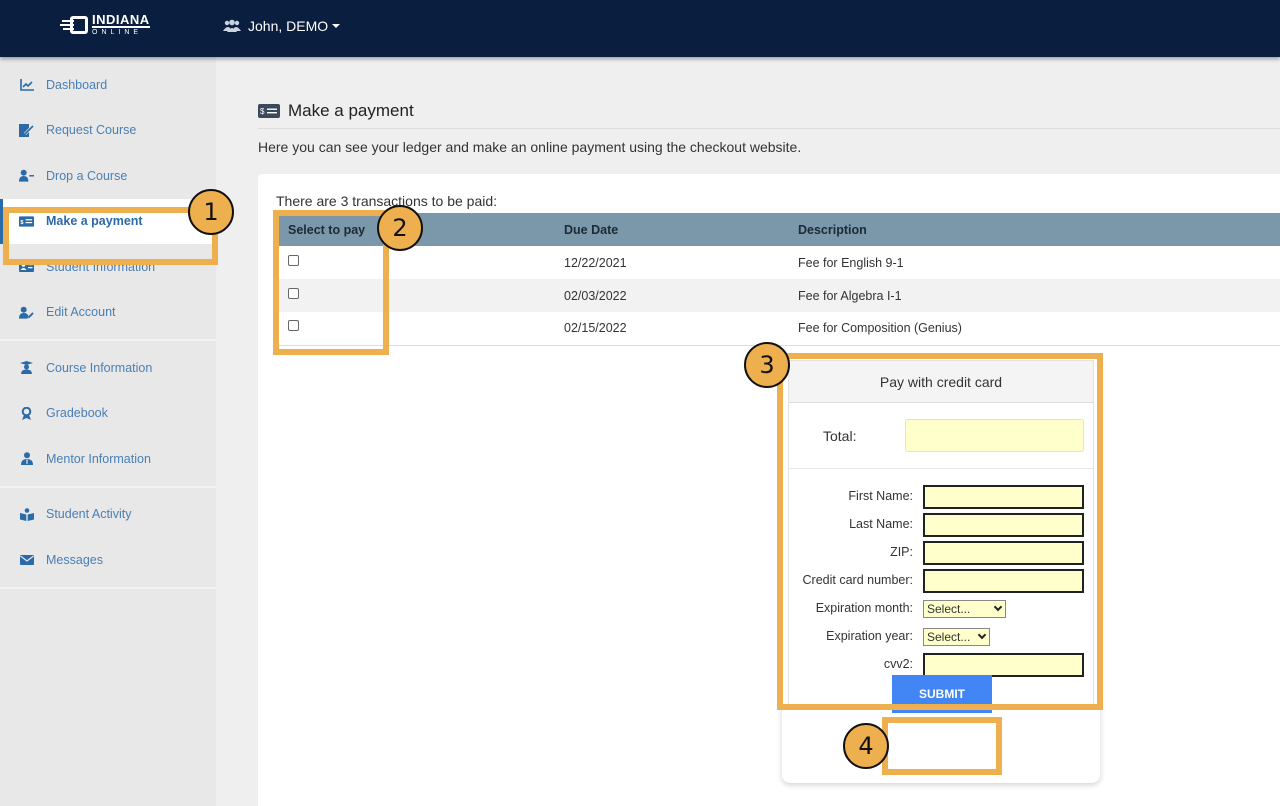 The image size is (1280, 806). I want to click on due-date-cell: 02/03/2022, so click(669, 295).